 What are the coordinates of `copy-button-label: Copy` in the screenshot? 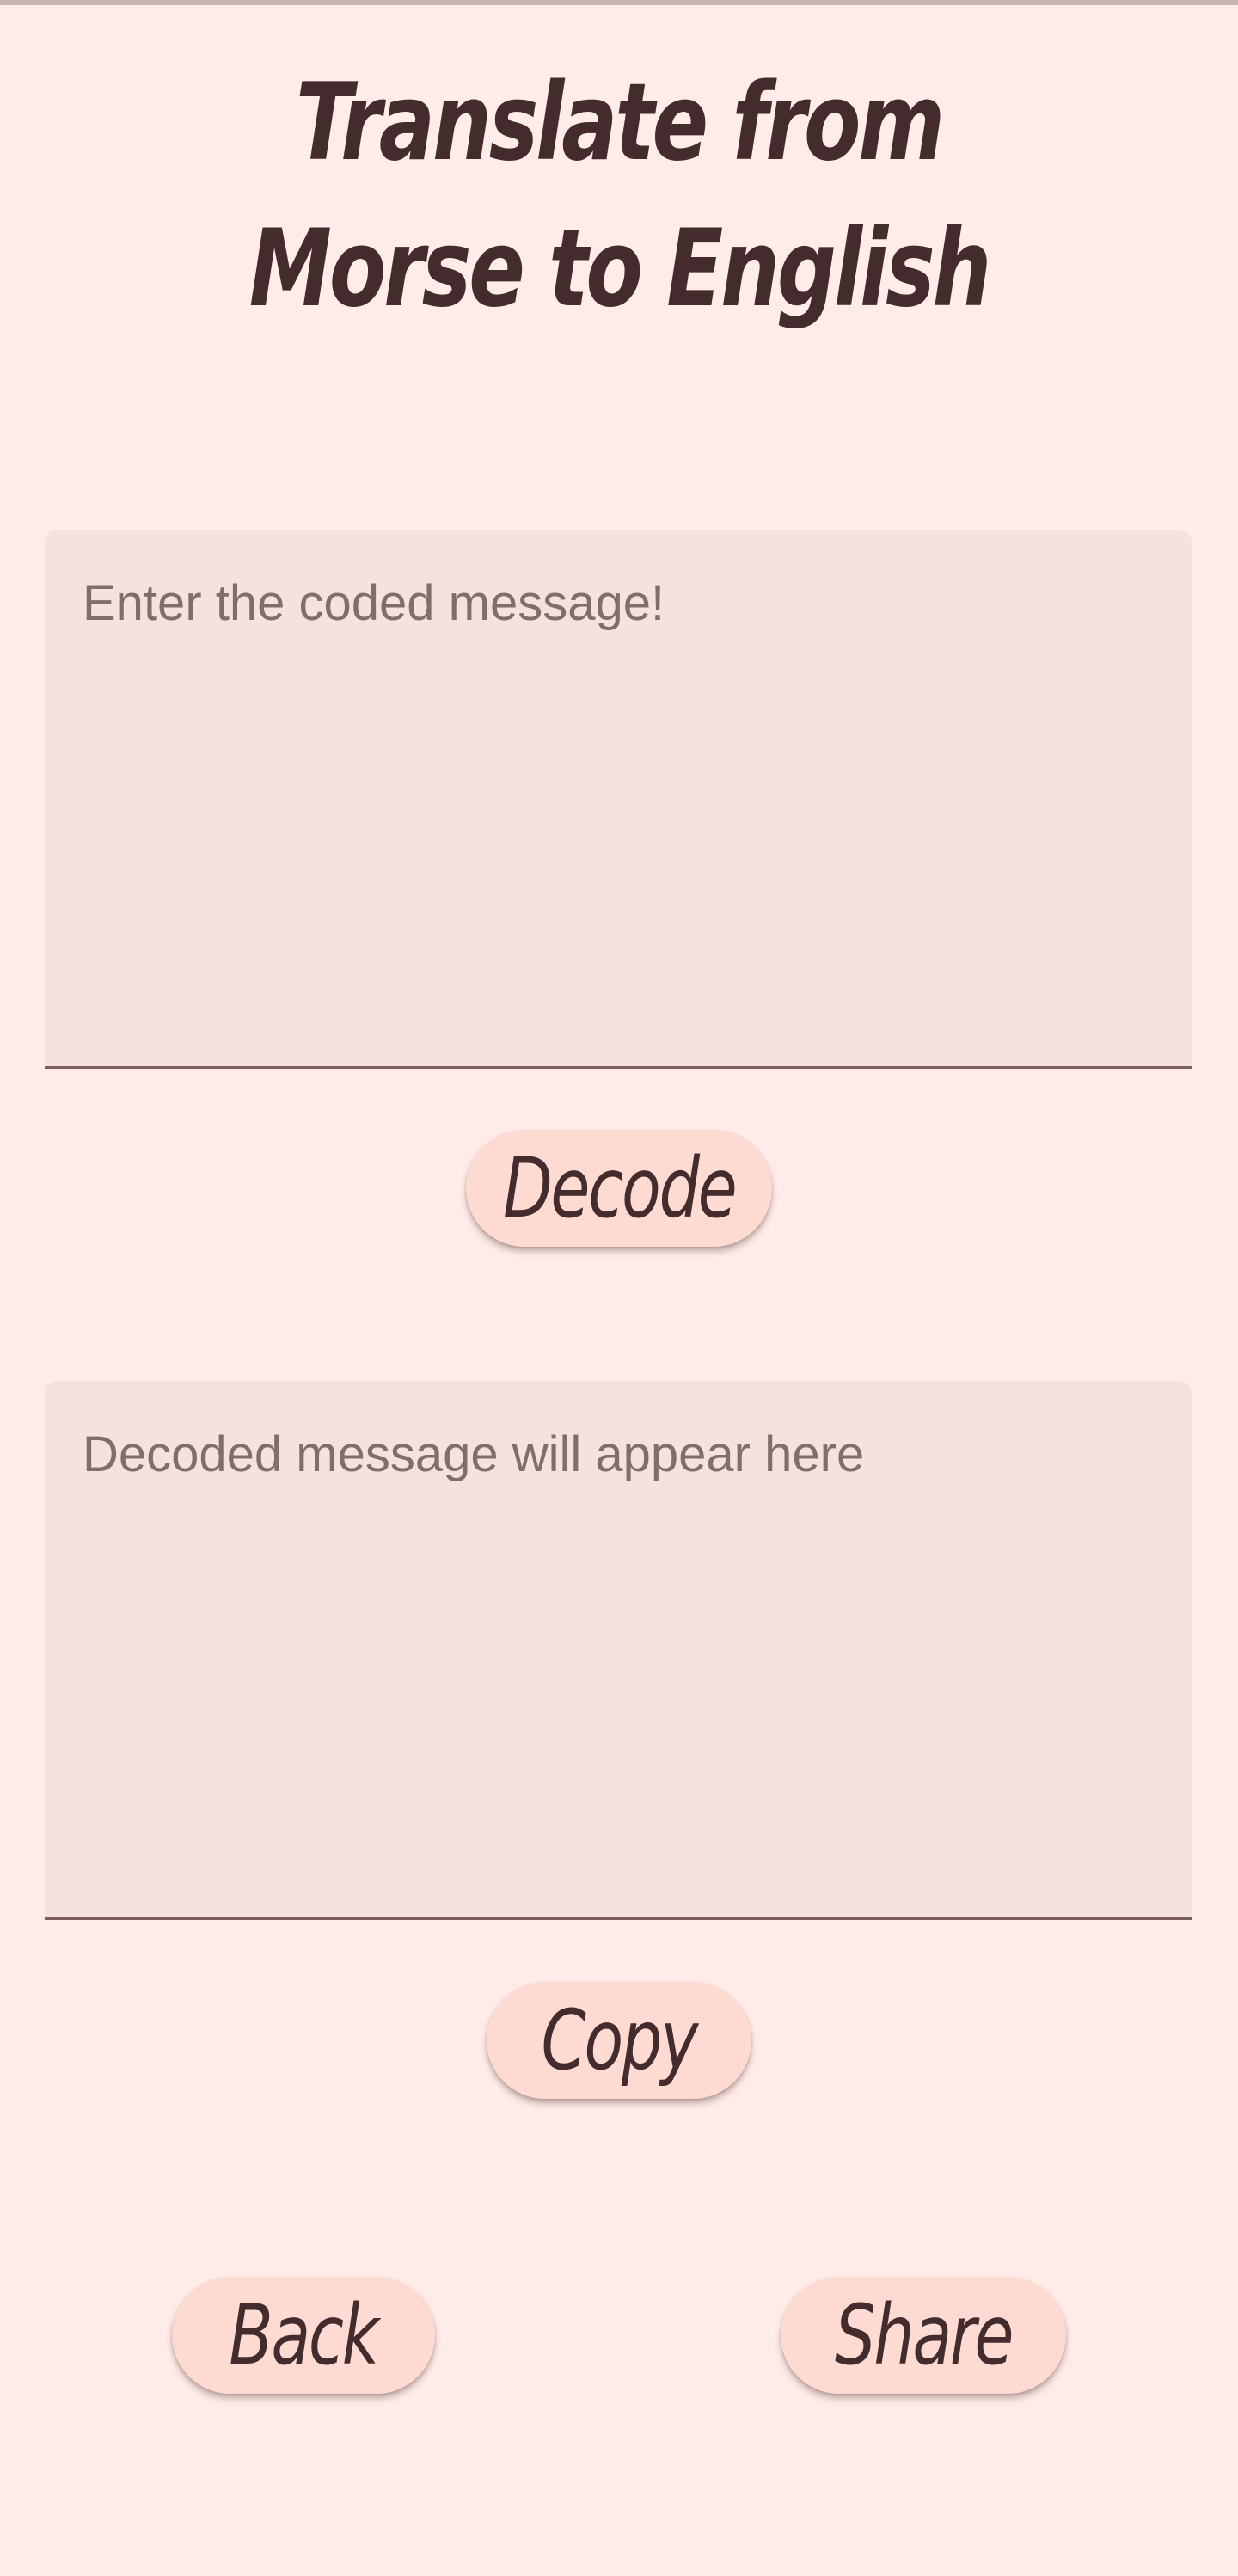 It's located at (620, 2040).